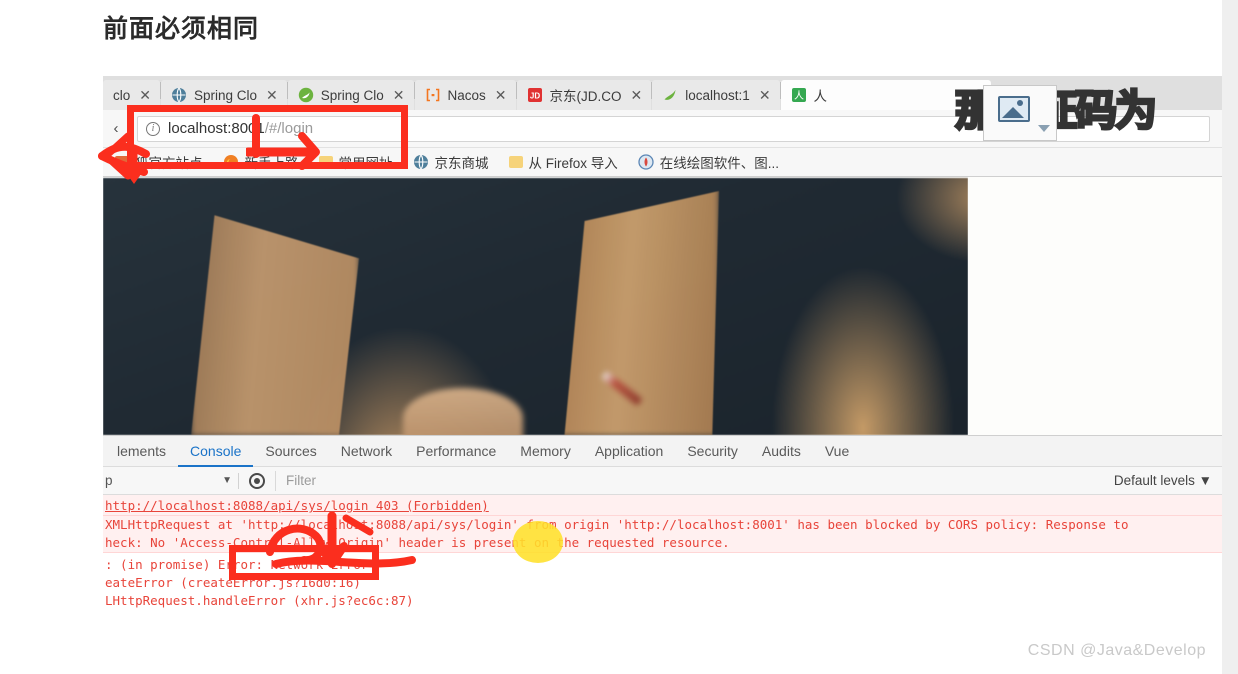 Image resolution: width=1238 pixels, height=674 pixels. Describe the element at coordinates (271, 163) in the screenshot. I see `bookmark-label: 新手上路` at that location.